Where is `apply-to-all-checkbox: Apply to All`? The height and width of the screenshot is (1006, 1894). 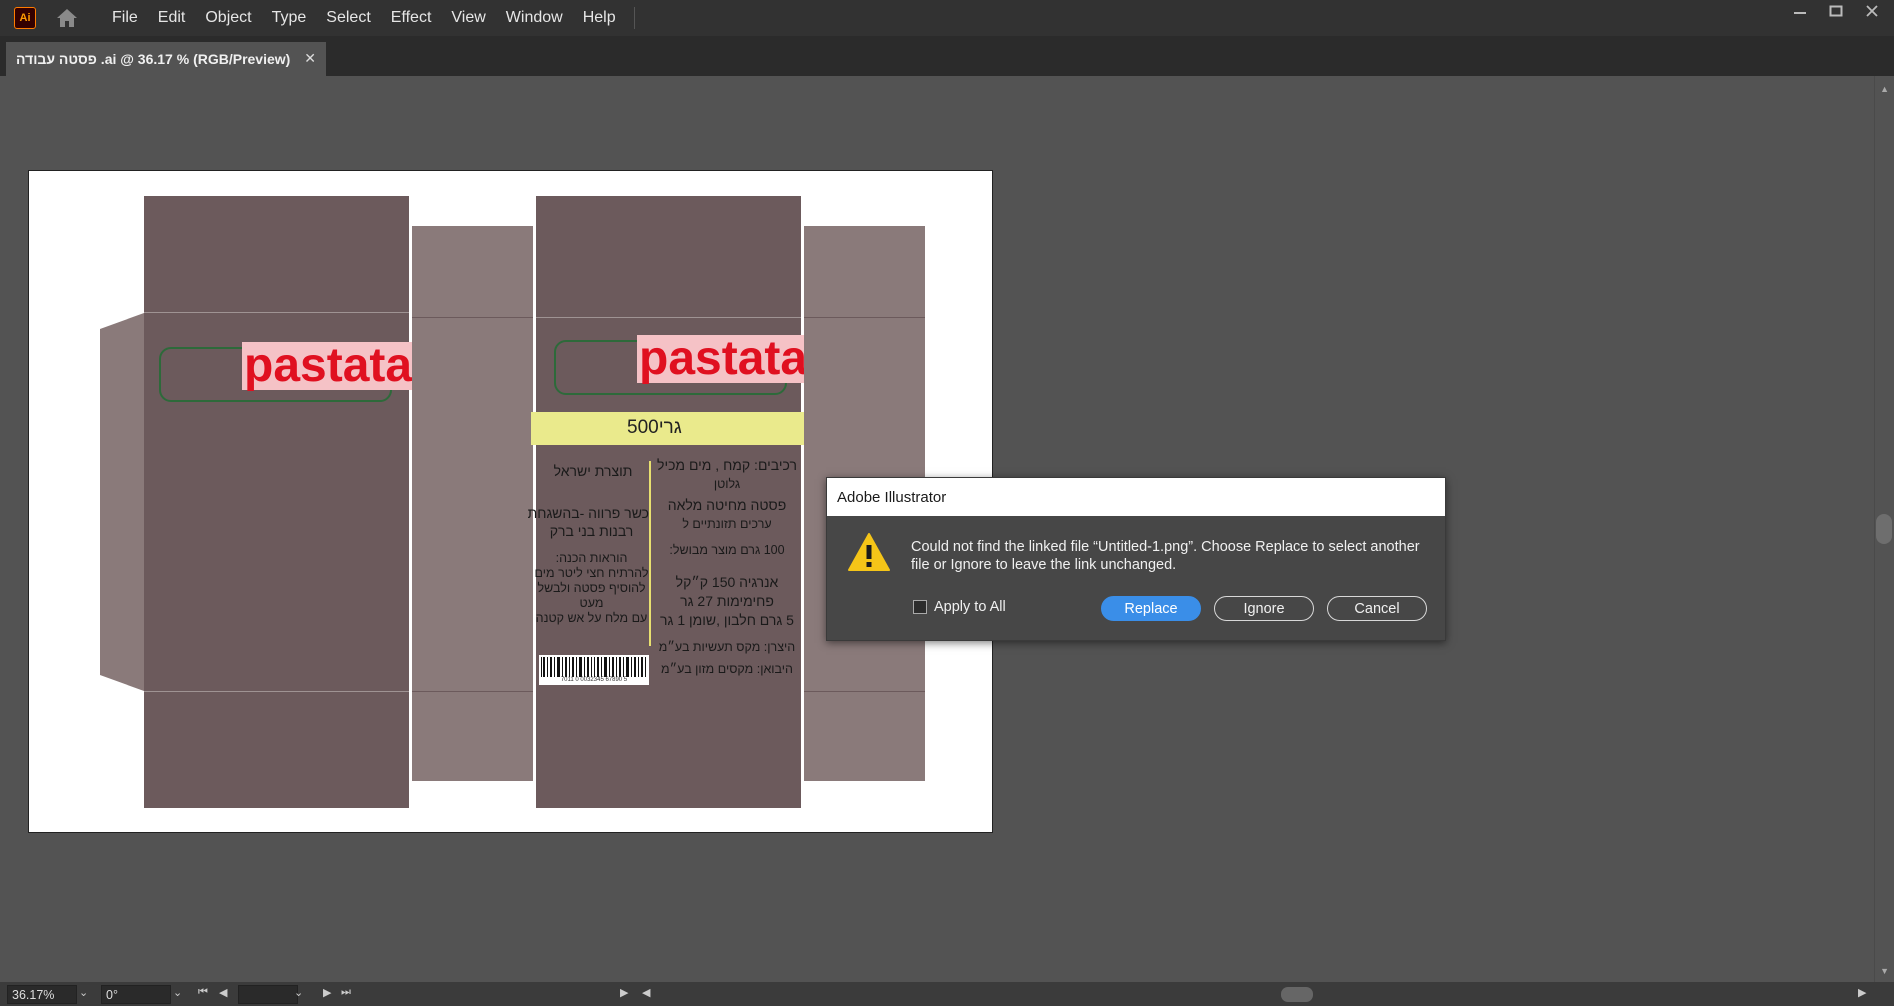
apply-to-all-checkbox: Apply to All is located at coordinates (959, 607).